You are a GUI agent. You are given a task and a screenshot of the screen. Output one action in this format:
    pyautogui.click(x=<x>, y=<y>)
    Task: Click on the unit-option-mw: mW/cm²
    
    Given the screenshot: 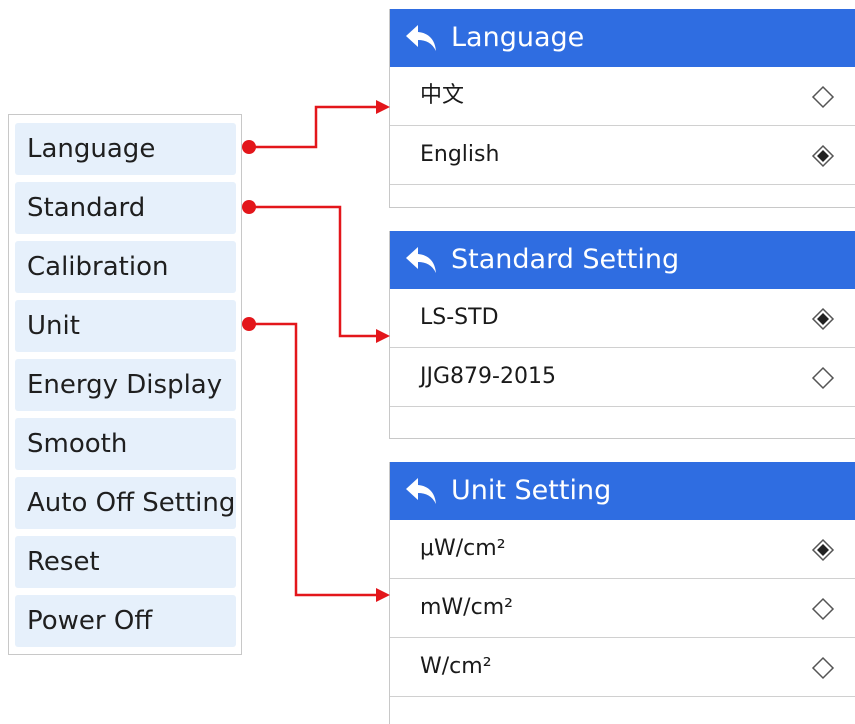 What is the action you would take?
    pyautogui.click(x=622, y=608)
    